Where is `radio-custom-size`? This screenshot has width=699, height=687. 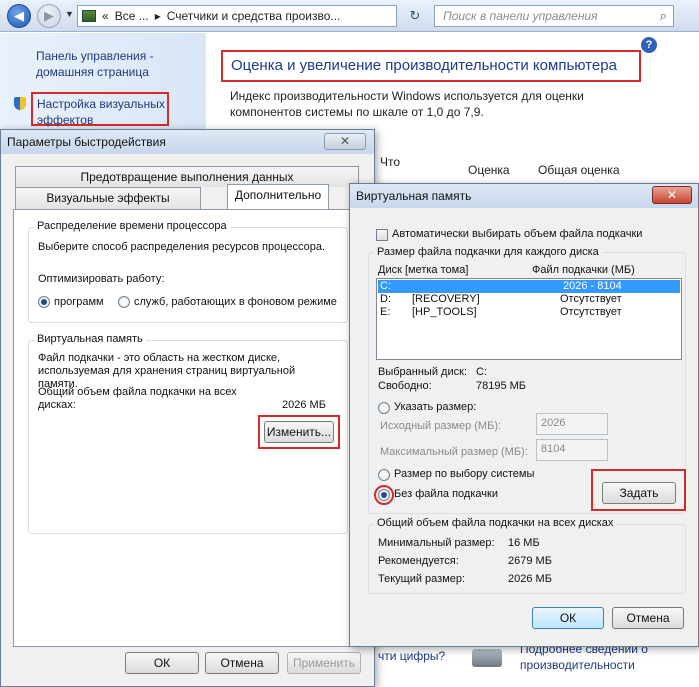 radio-custom-size is located at coordinates (384, 408).